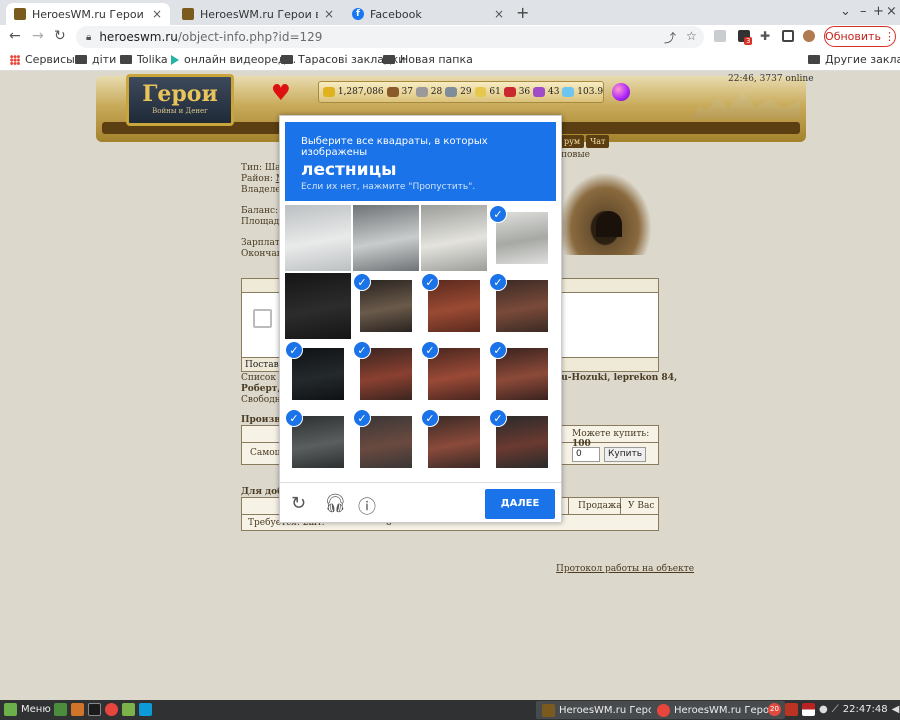 The image size is (900, 720). Describe the element at coordinates (428, 59) in the screenshot. I see `bookmark-new-folder: Новая папка` at that location.